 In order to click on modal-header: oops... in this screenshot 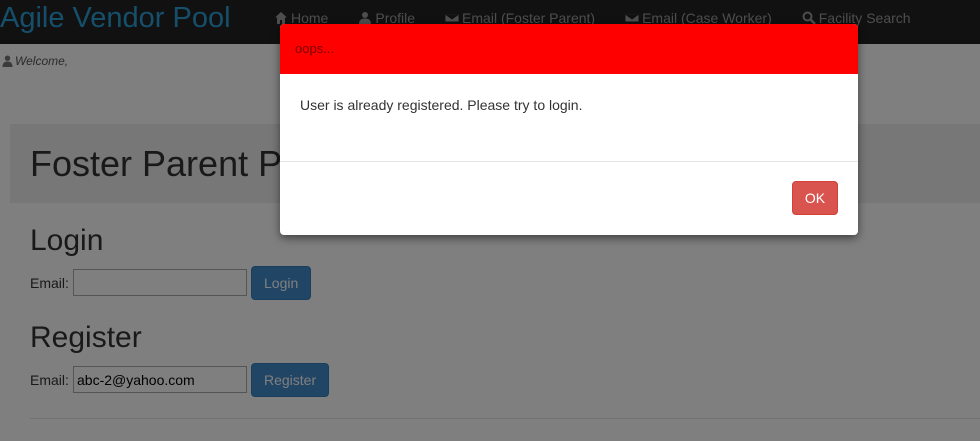, I will do `click(569, 49)`.